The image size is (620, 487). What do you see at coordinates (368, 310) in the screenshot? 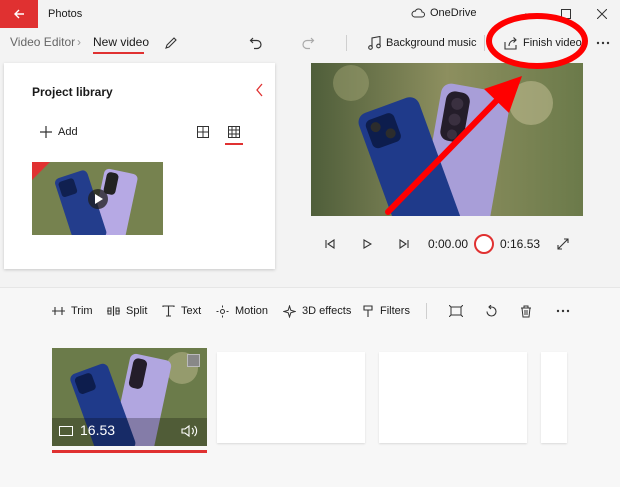
I see `filters-icon` at bounding box center [368, 310].